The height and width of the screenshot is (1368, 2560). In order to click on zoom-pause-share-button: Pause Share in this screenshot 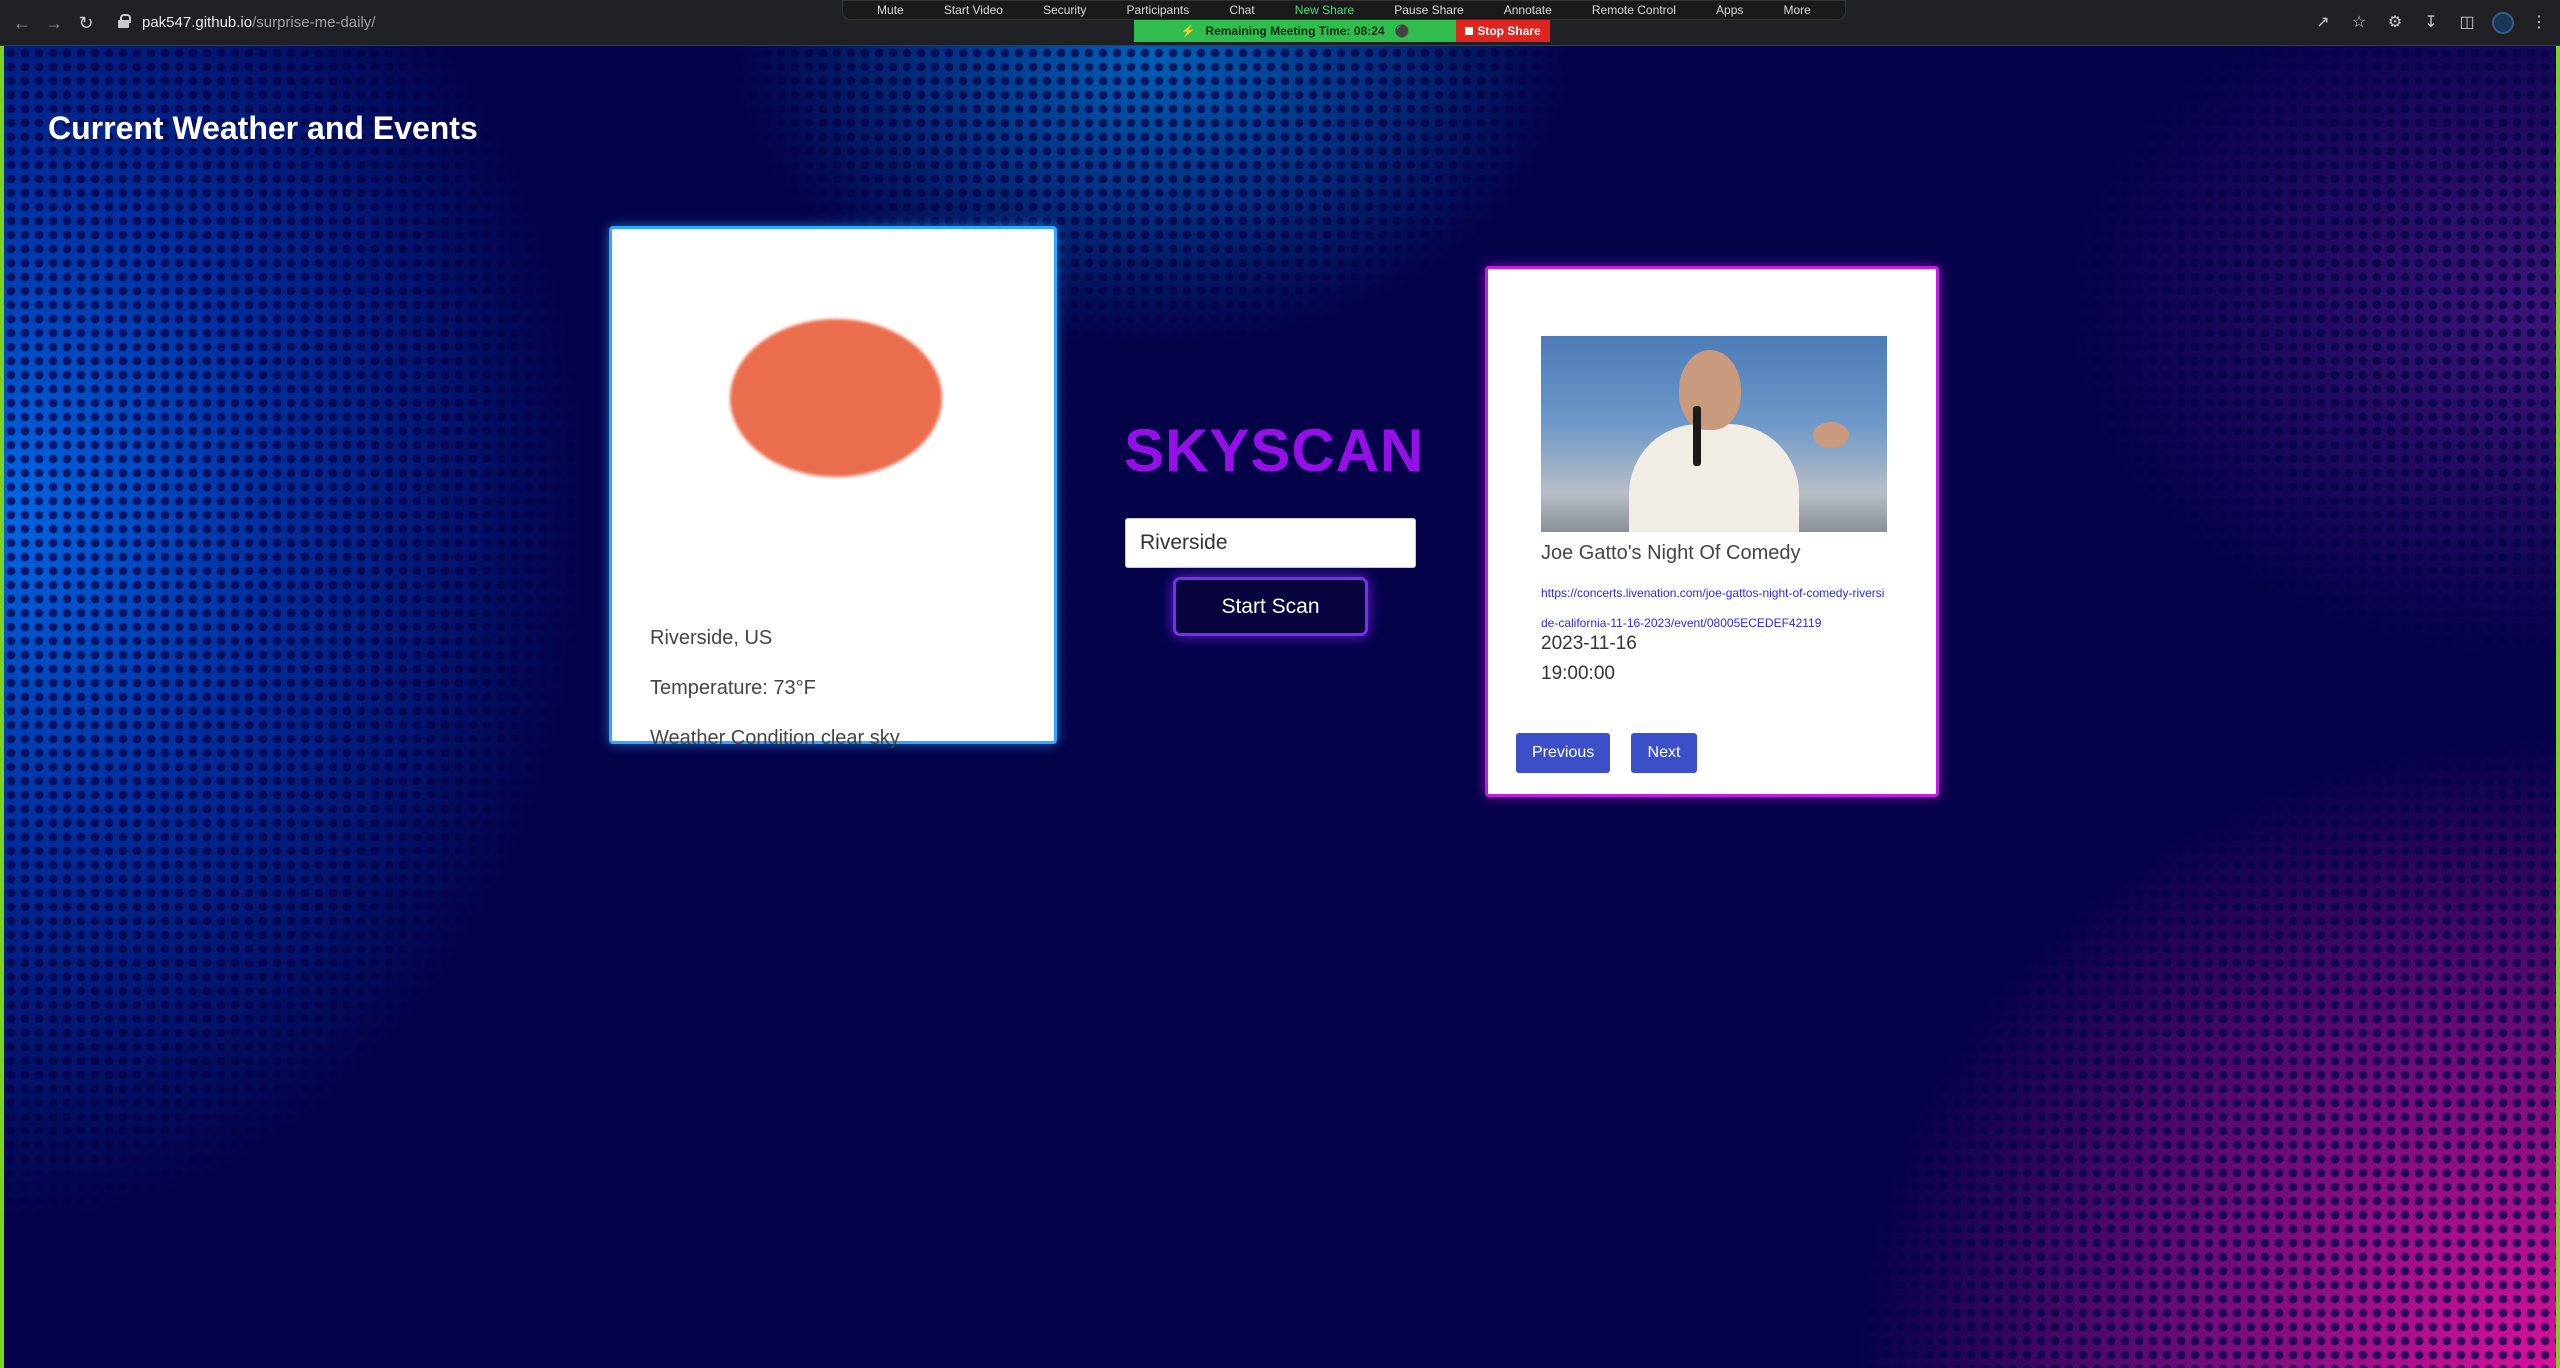, I will do `click(1428, 10)`.